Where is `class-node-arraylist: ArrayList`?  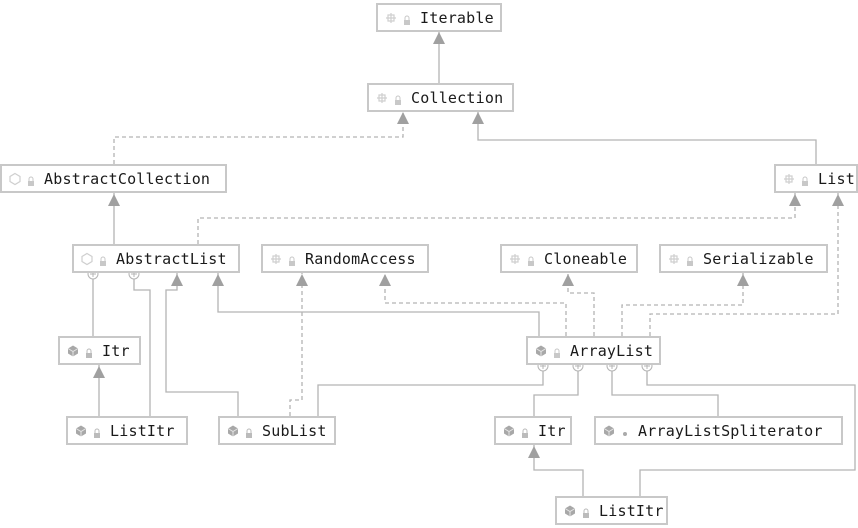
class-node-arraylist: ArrayList is located at coordinates (593, 350).